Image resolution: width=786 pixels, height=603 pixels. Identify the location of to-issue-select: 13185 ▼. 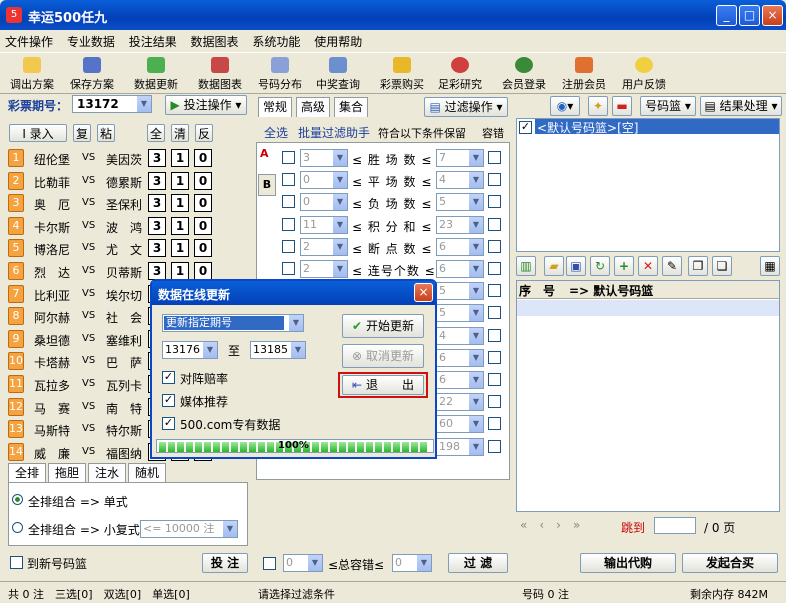
(278, 350).